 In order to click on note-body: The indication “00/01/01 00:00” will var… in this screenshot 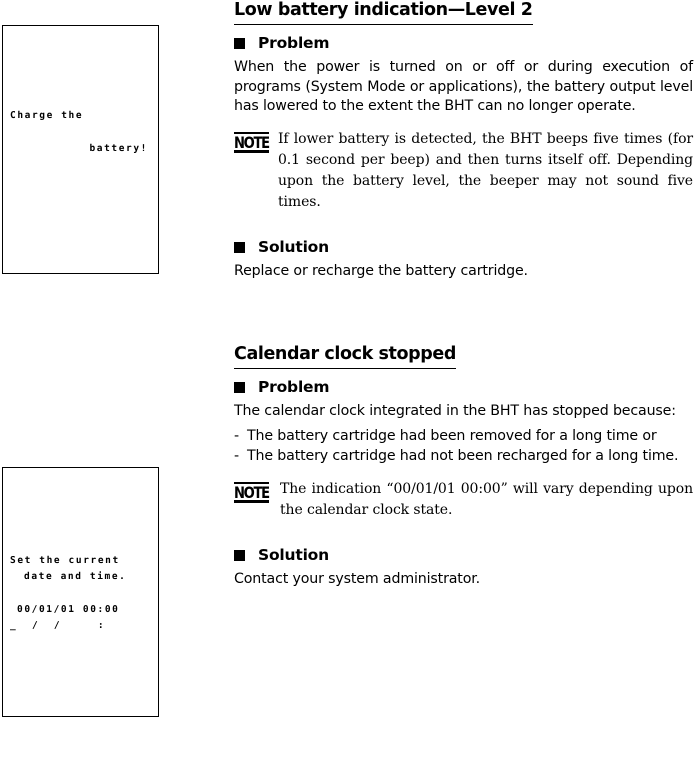, I will do `click(486, 499)`.